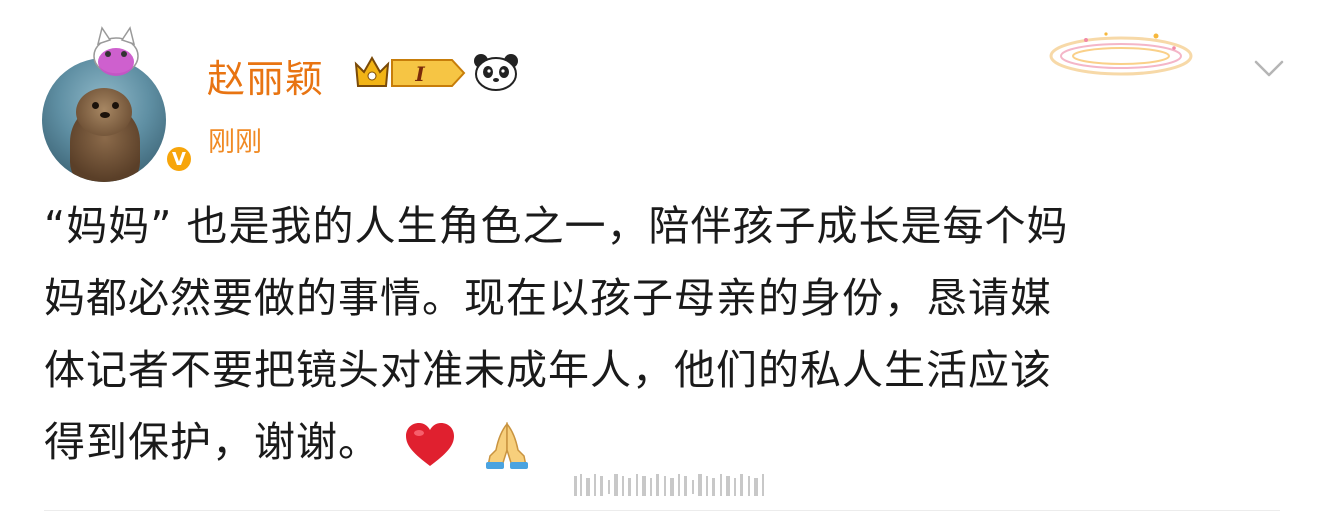  What do you see at coordinates (411, 73) in the screenshot?
I see `crown-badge-icon: I` at bounding box center [411, 73].